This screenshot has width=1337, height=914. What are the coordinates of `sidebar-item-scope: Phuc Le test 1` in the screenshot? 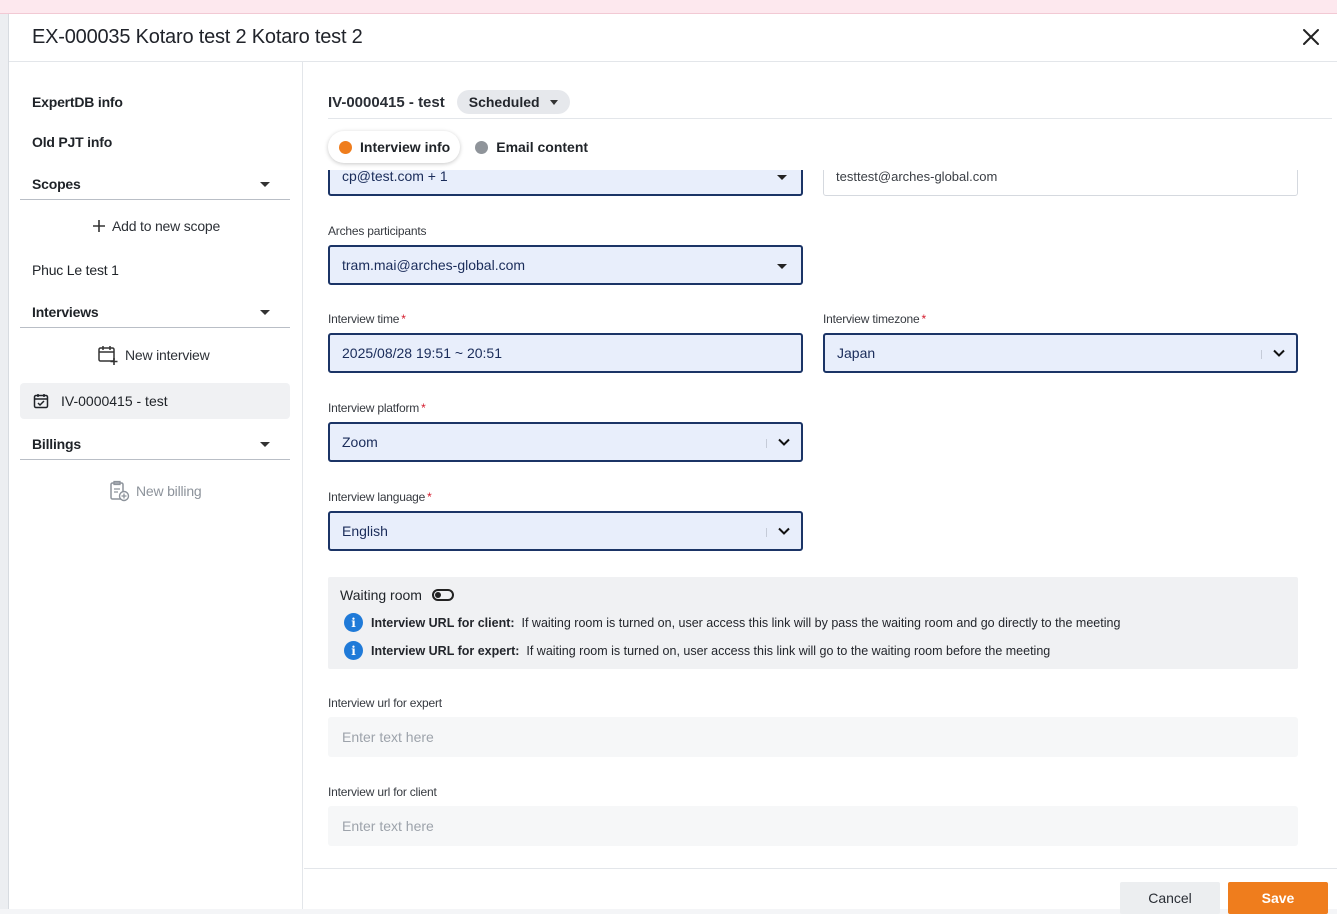 It's located at (75, 270).